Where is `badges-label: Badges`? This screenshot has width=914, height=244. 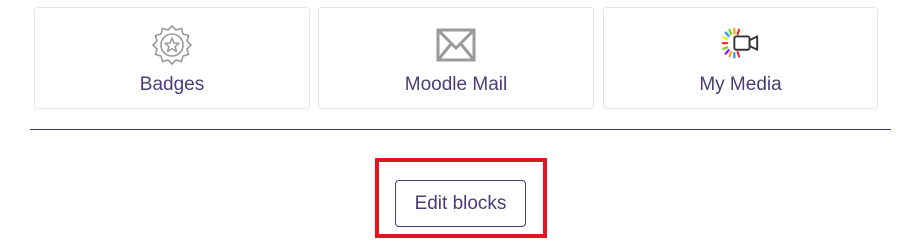 badges-label: Badges is located at coordinates (172, 84).